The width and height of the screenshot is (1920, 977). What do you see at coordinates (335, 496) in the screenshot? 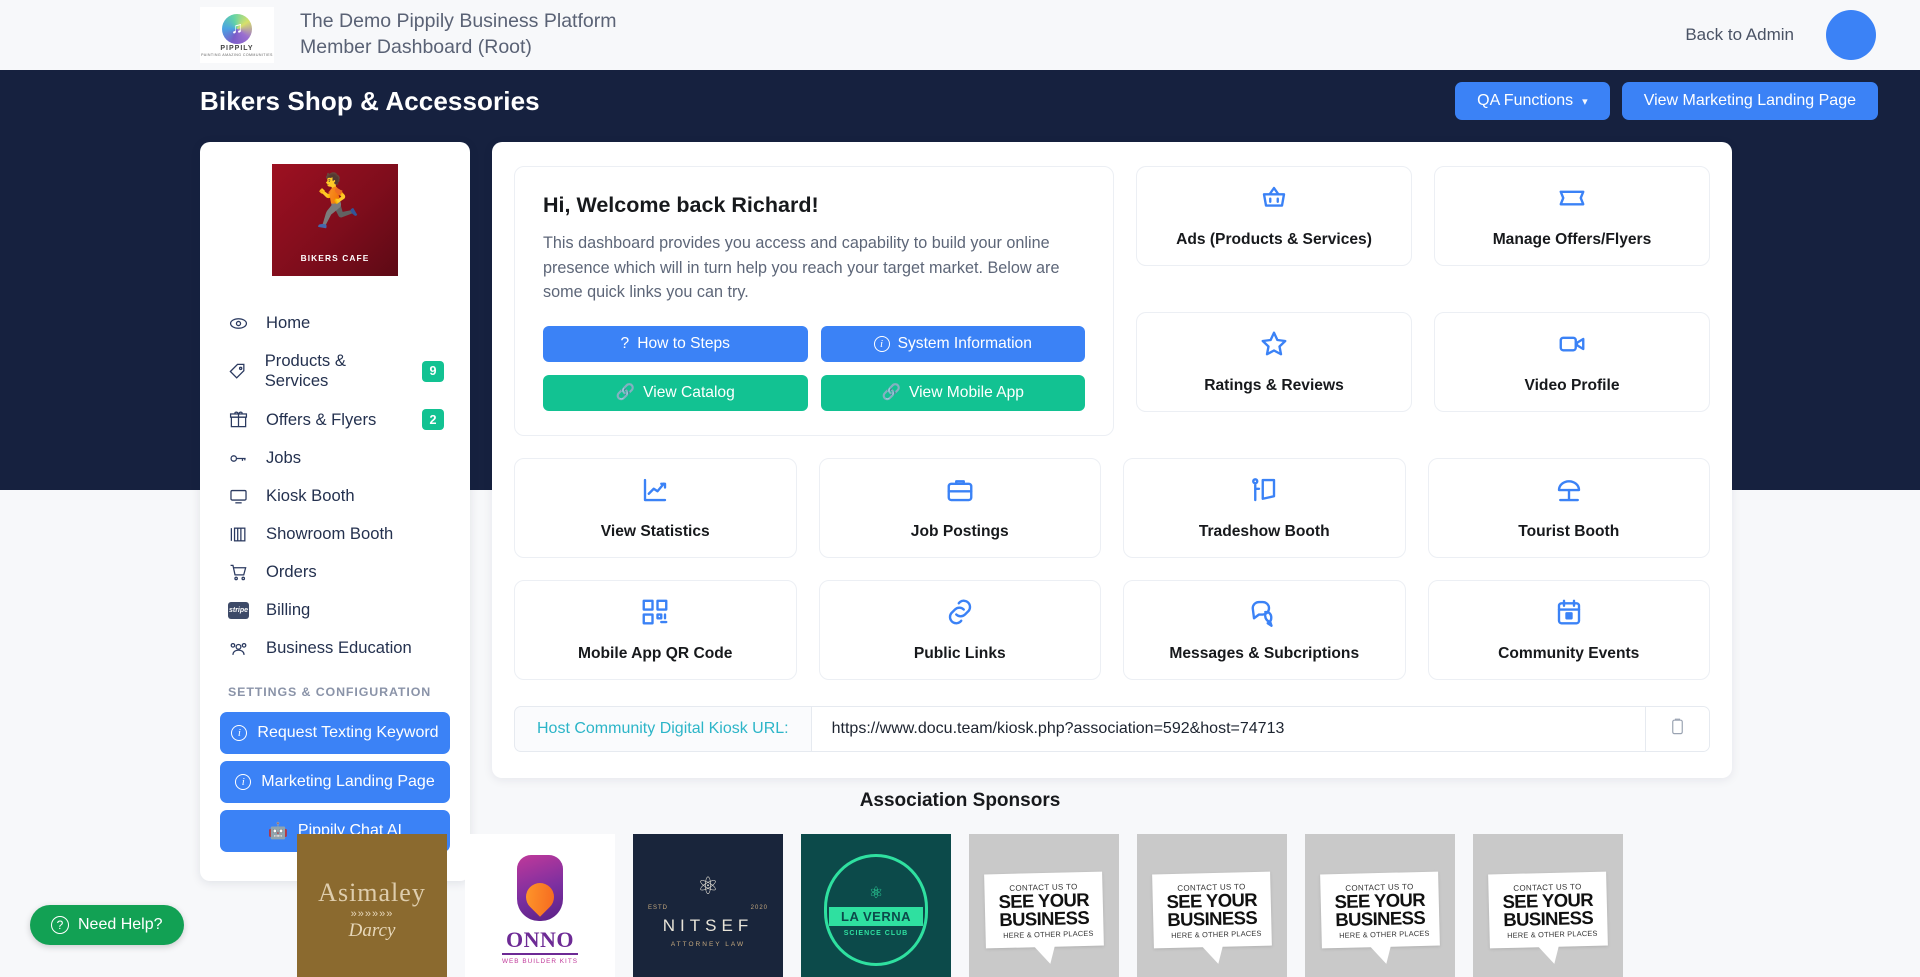
I see `sidebar-item-kiosk-booth: Kiosk Booth` at bounding box center [335, 496].